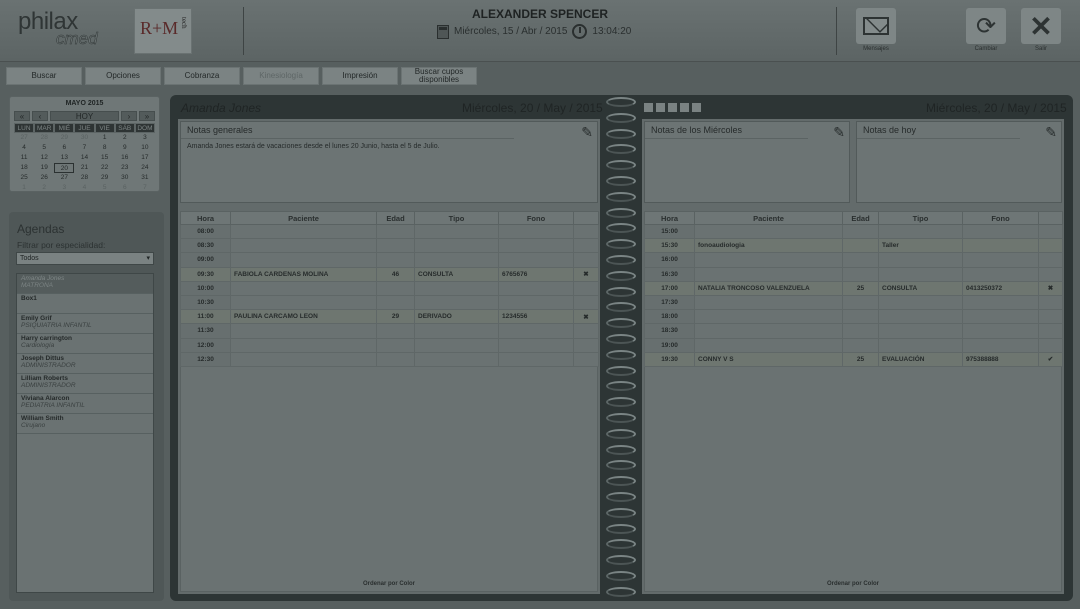 The width and height of the screenshot is (1080, 609). Describe the element at coordinates (876, 30) in the screenshot. I see `messages-button: Mensajes` at that location.